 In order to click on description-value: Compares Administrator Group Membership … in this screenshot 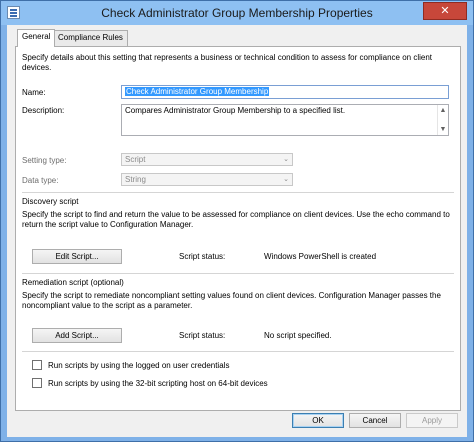, I will do `click(235, 110)`.